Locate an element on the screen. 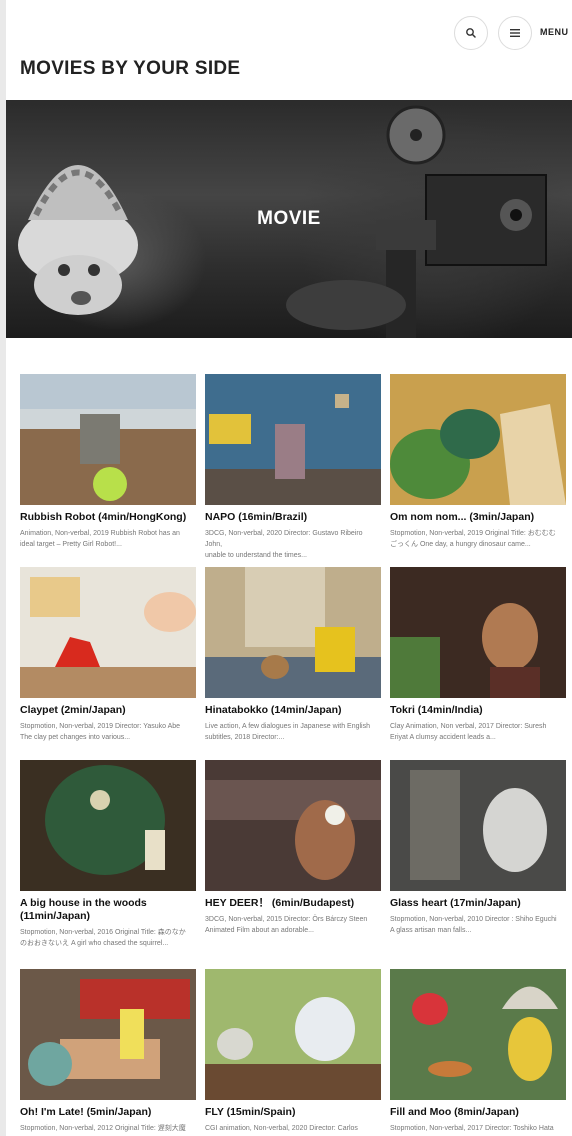 This screenshot has width=572, height=1136. movie-title: Rubbish Robot (4min/HongKong) is located at coordinates (108, 517).